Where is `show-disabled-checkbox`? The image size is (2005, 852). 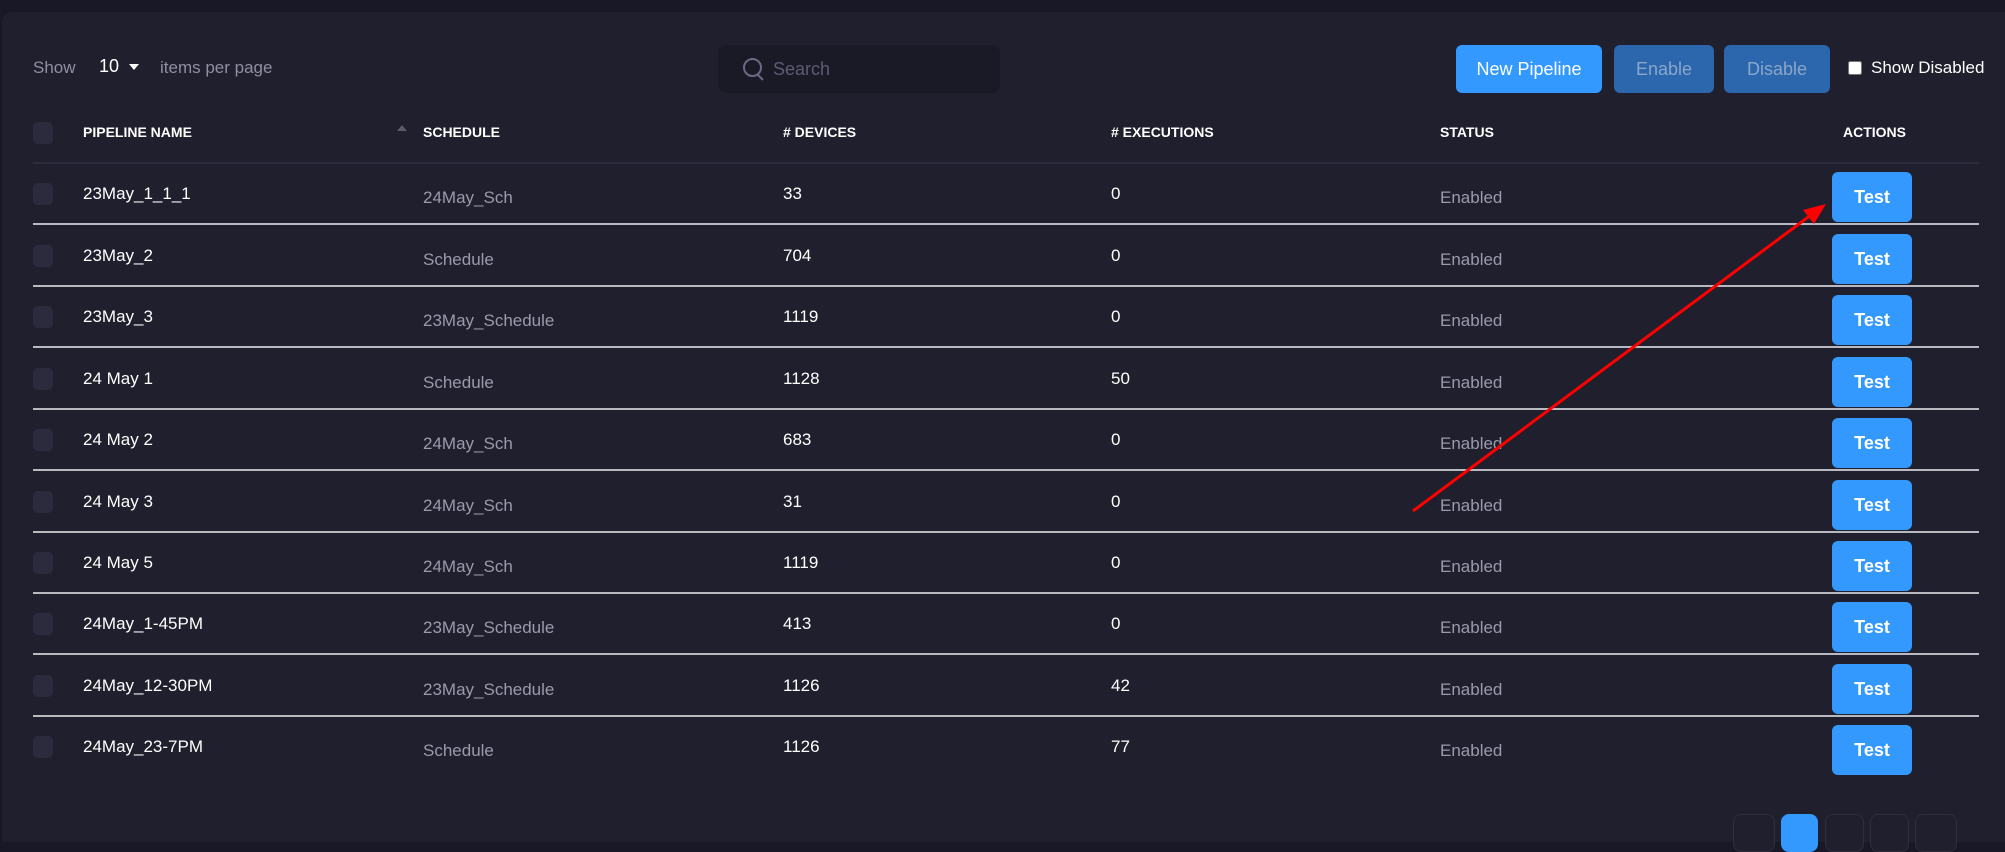 show-disabled-checkbox is located at coordinates (1855, 68).